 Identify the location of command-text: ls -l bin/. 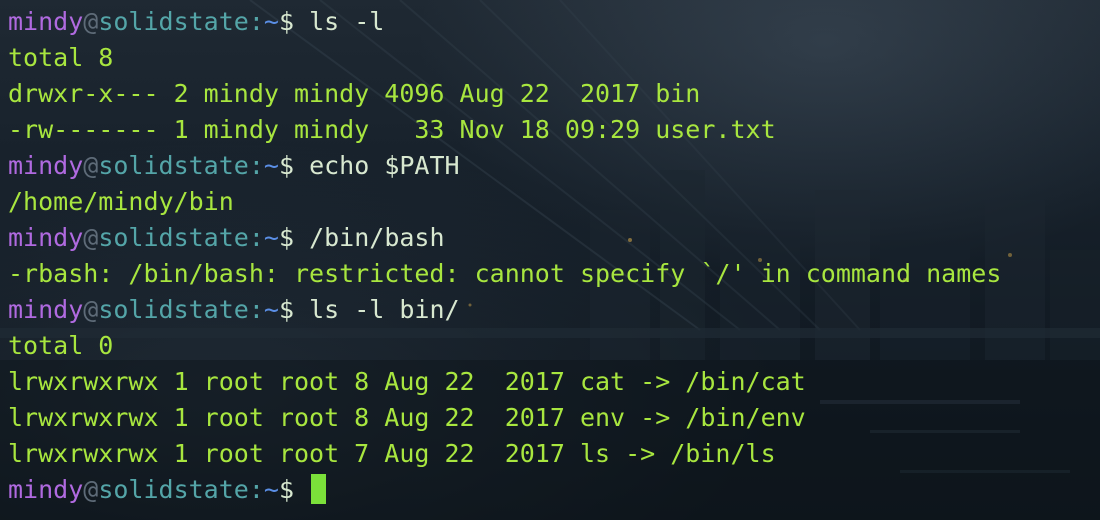
(384, 309).